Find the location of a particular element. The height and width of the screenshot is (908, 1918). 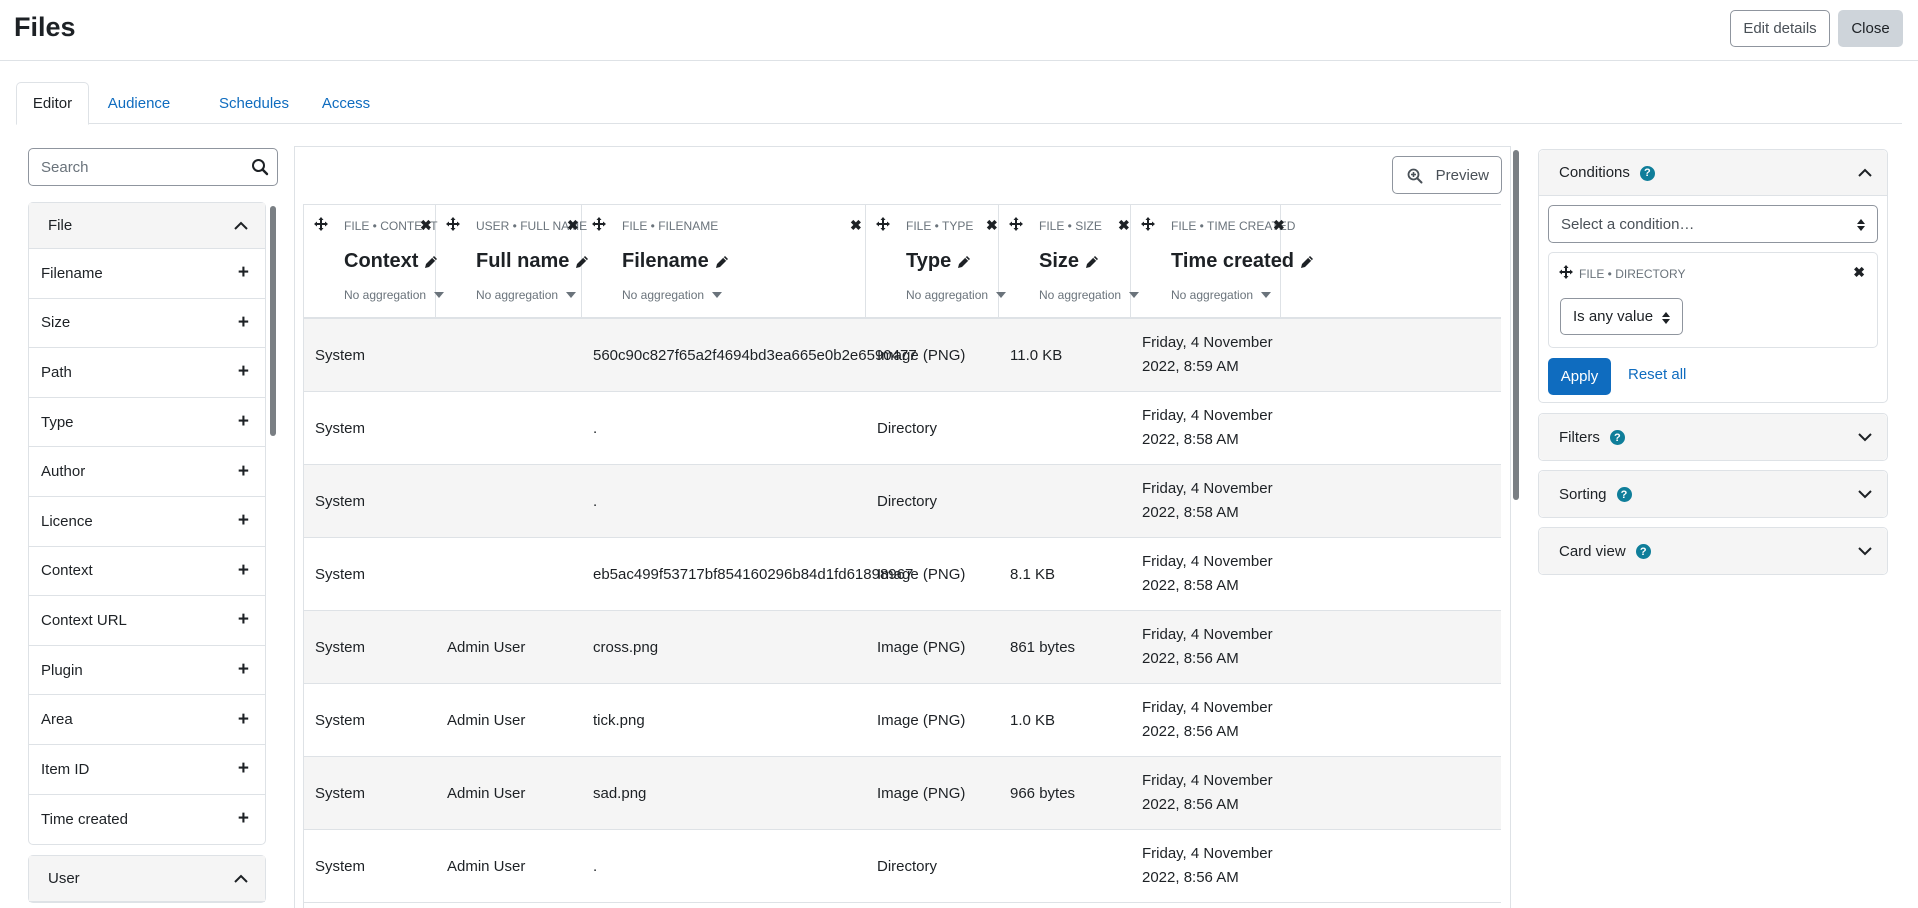

sidebar-item: Type + is located at coordinates (147, 423).